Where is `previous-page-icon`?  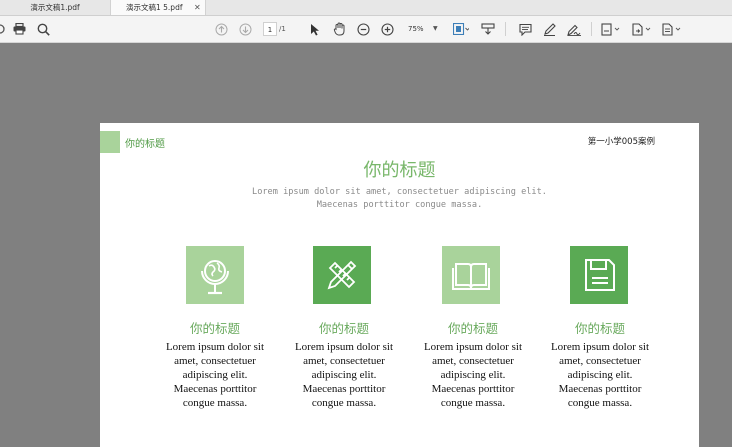
previous-page-icon is located at coordinates (221, 29).